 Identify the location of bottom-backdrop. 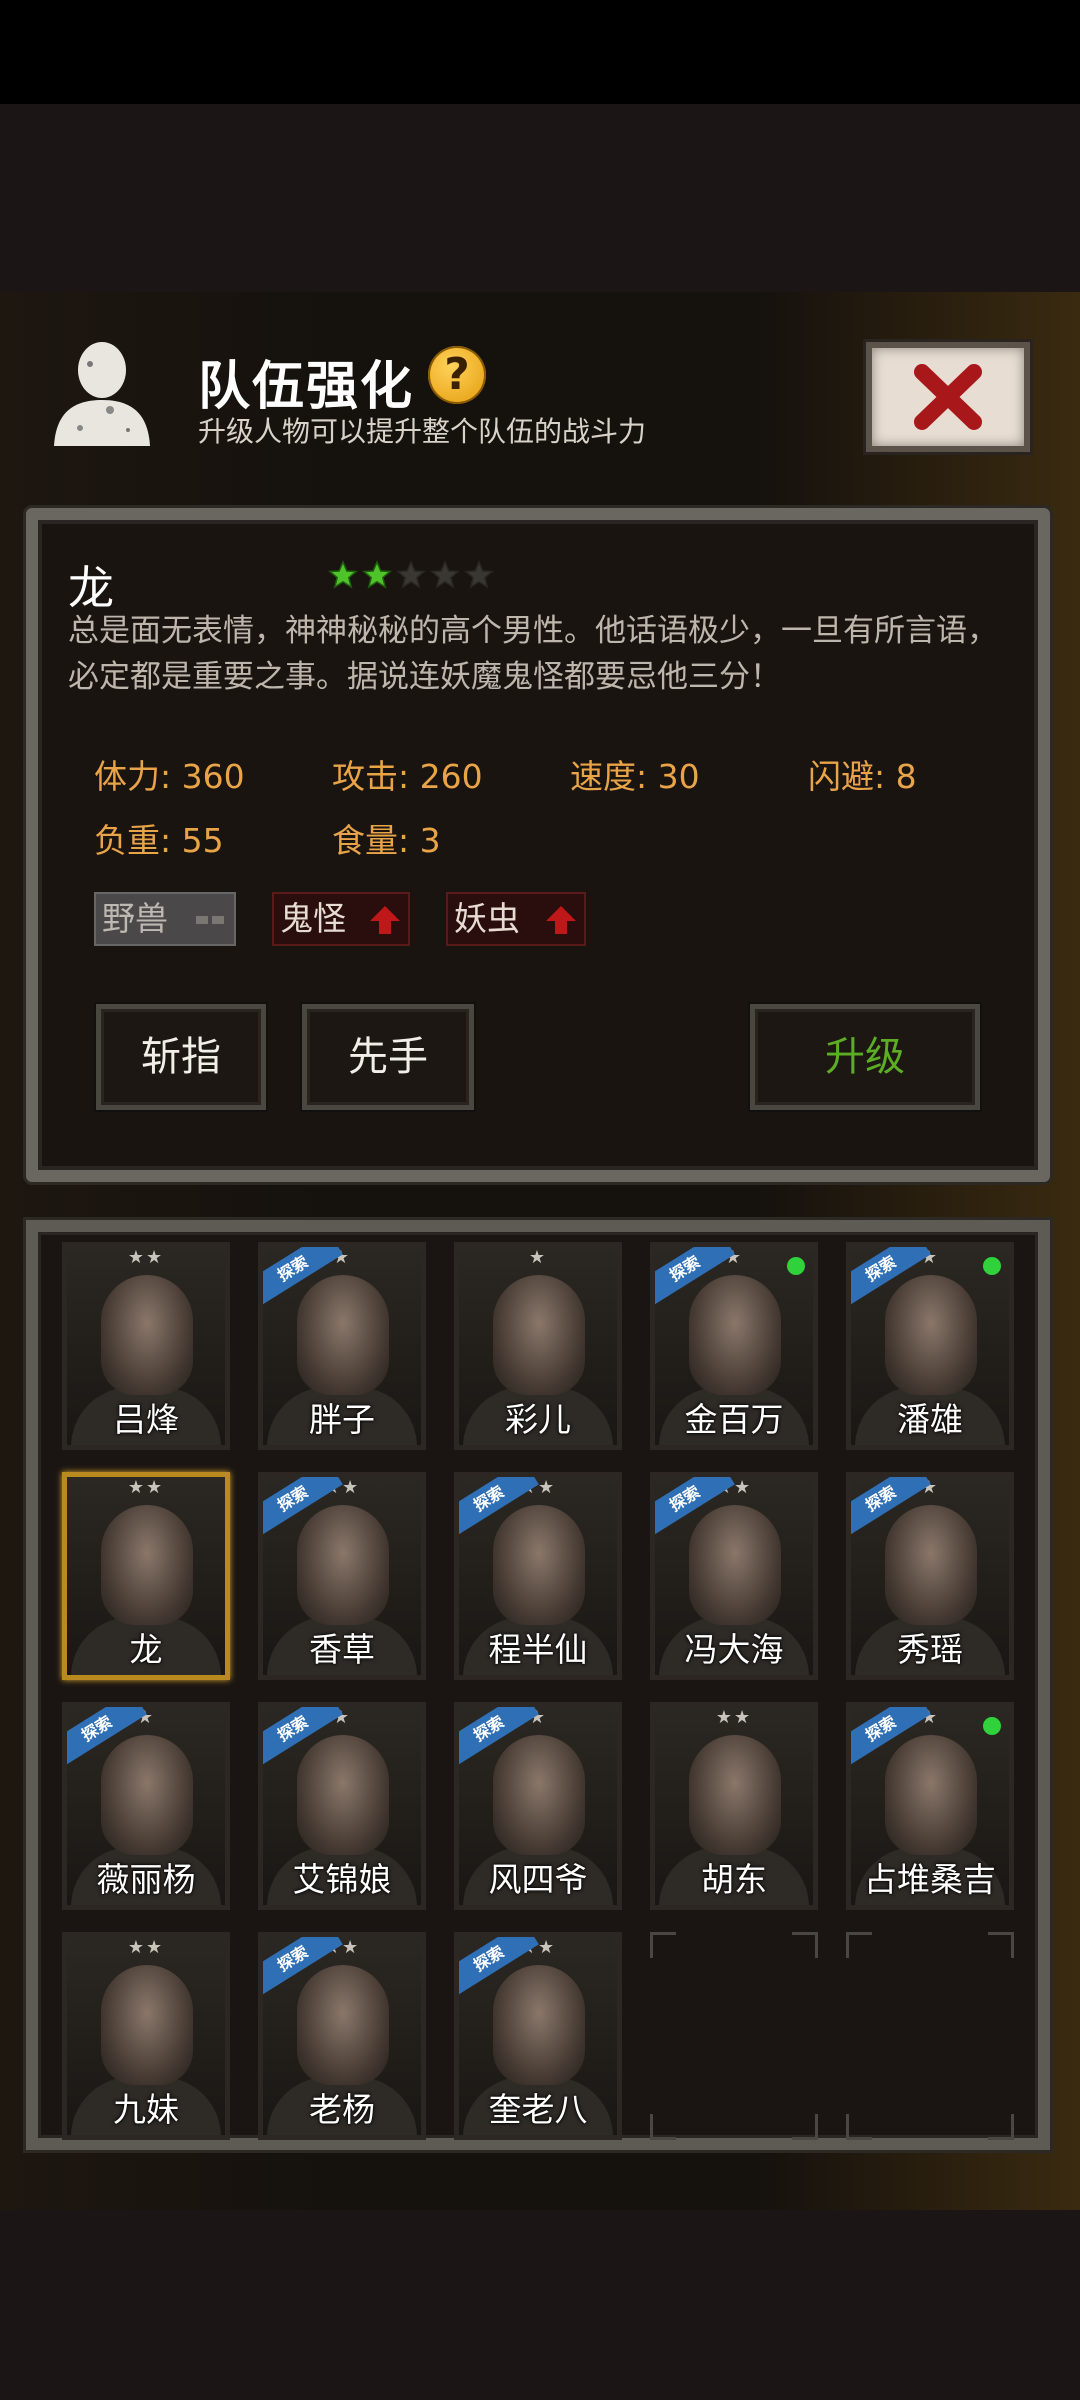
(540, 2305).